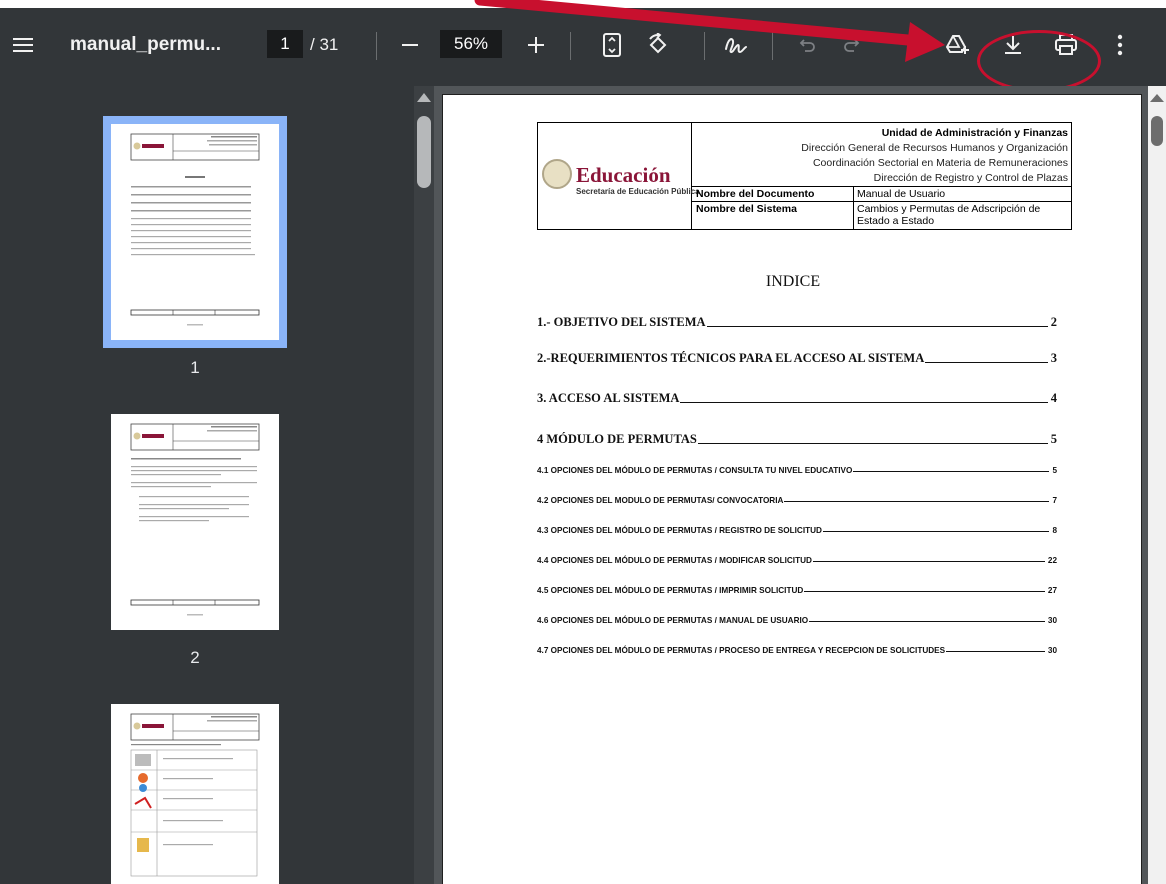  What do you see at coordinates (1054, 530) in the screenshot?
I see `toc-entry-page: 8` at bounding box center [1054, 530].